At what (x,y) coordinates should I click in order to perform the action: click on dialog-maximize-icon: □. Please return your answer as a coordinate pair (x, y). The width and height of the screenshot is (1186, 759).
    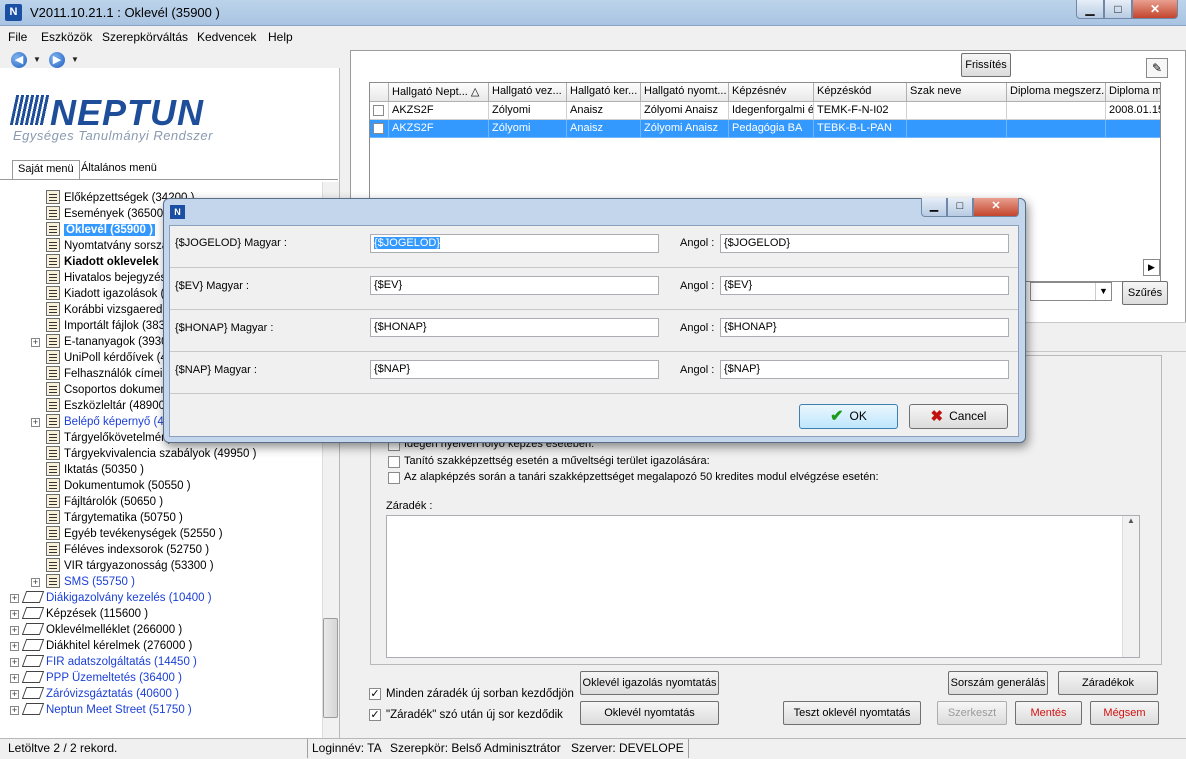
    Looking at the image, I should click on (960, 207).